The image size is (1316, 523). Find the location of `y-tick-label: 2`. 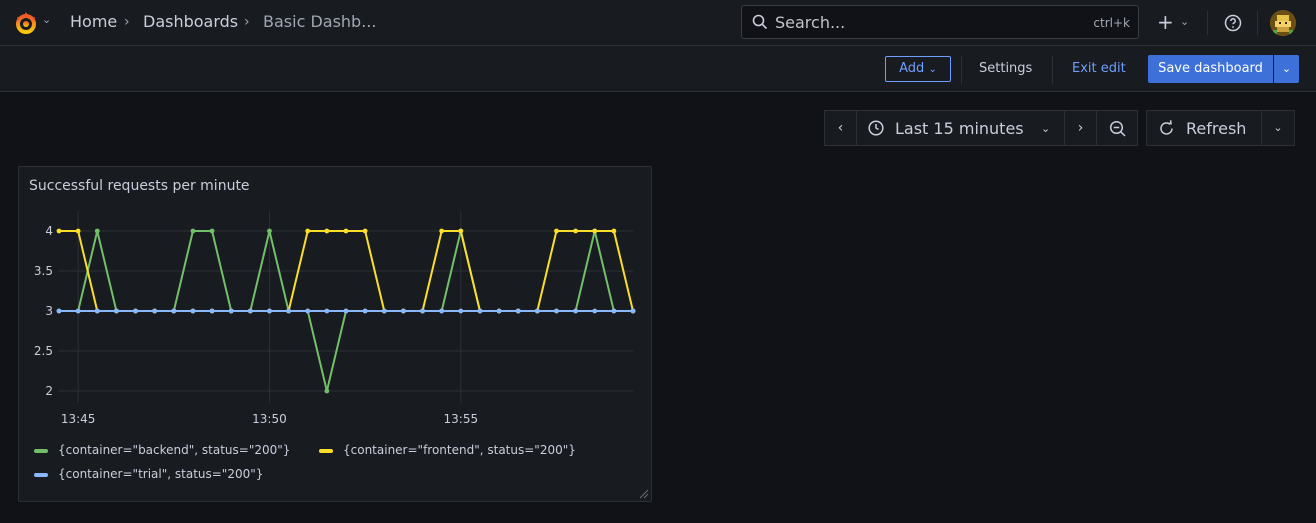

y-tick-label: 2 is located at coordinates (49, 391).